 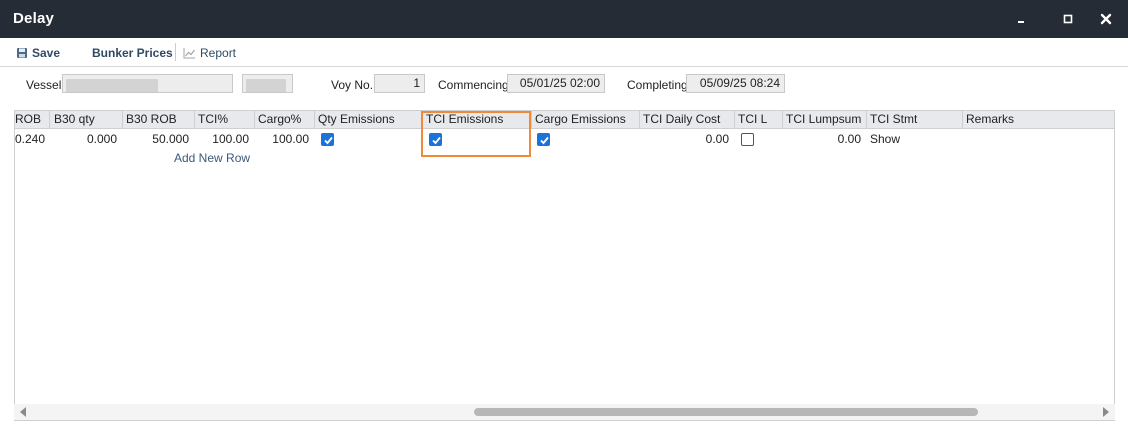 What do you see at coordinates (369, 119) in the screenshot?
I see `col-header-qty-emissions: Qty Emissions` at bounding box center [369, 119].